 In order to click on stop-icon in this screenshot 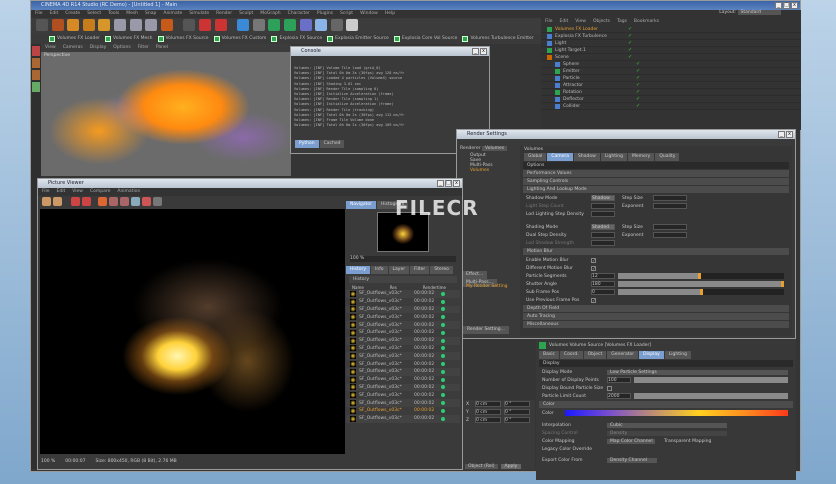, I will do `click(86, 201)`.